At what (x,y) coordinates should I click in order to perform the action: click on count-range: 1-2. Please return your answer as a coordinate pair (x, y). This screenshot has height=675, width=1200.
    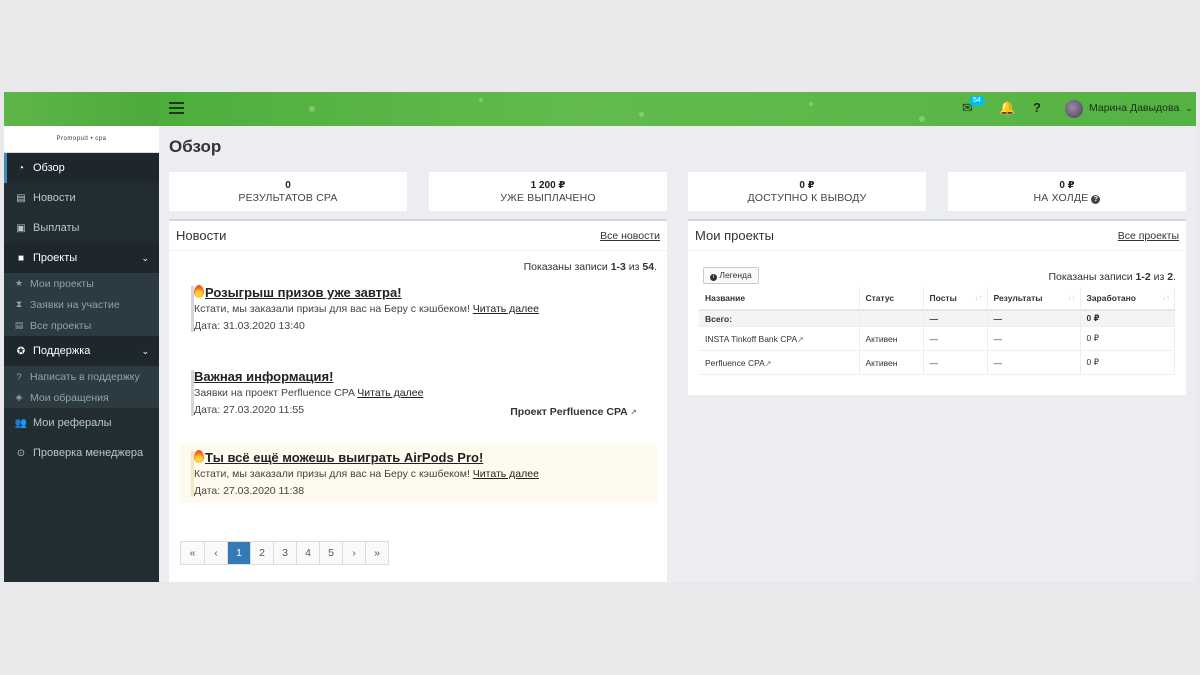
    Looking at the image, I should click on (1143, 277).